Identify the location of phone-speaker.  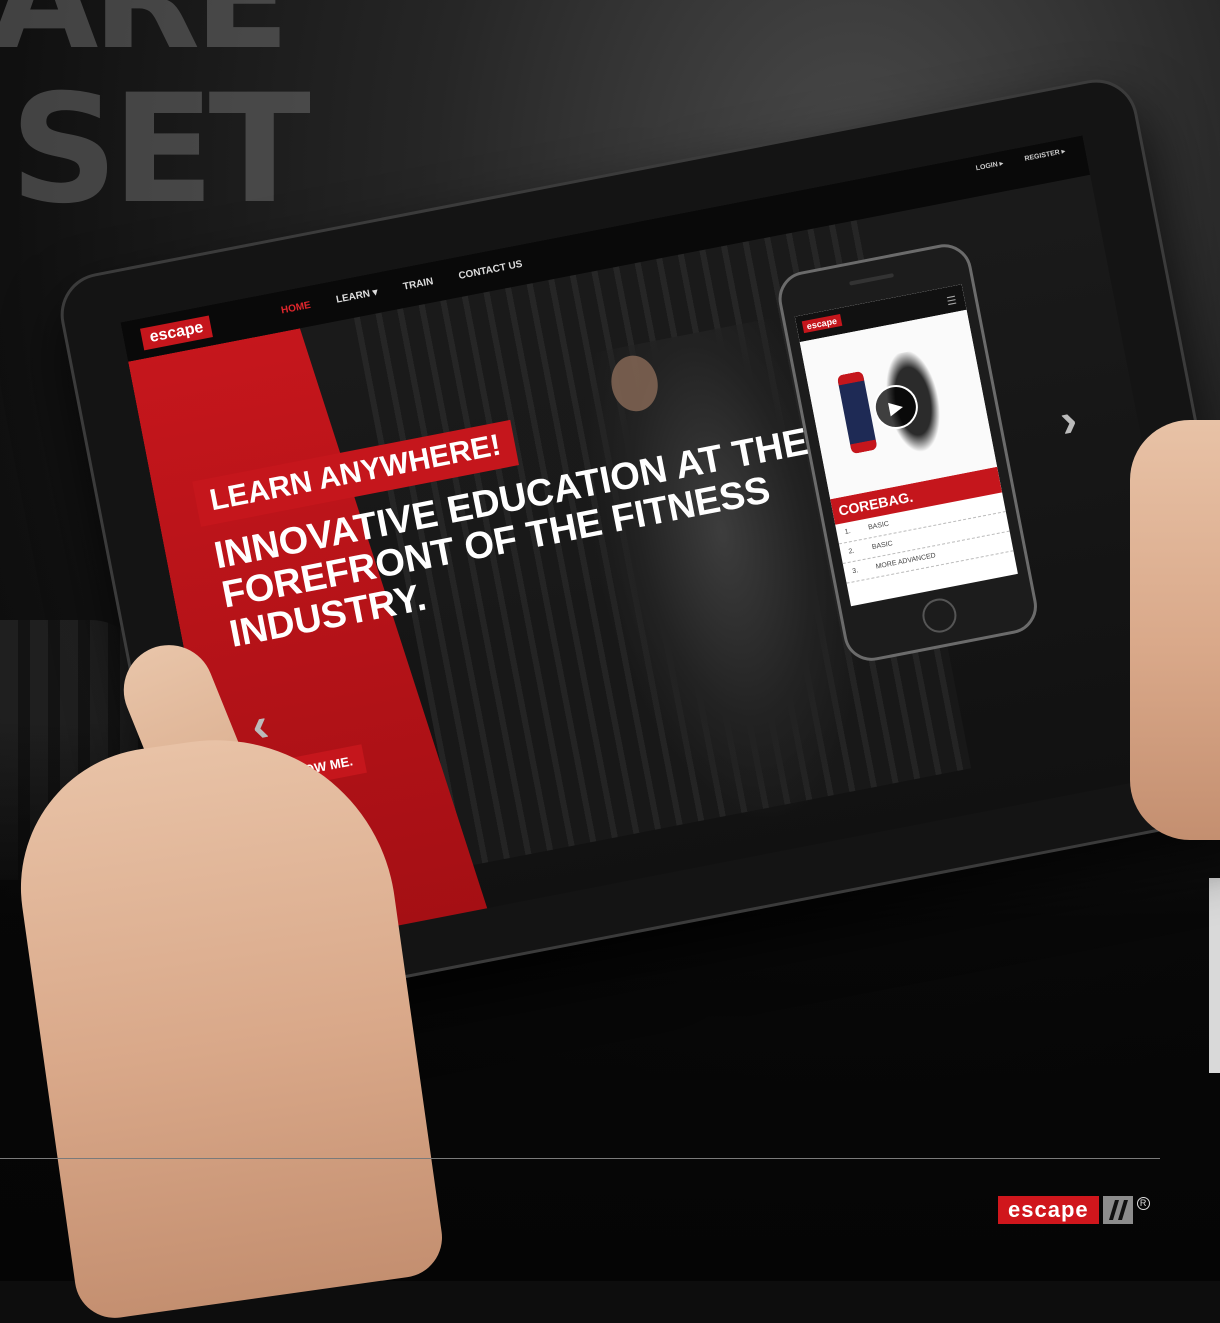
(872, 279).